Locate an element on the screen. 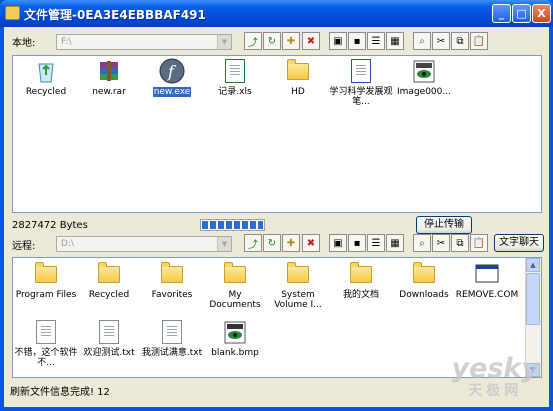  app-icon is located at coordinates (12, 13).